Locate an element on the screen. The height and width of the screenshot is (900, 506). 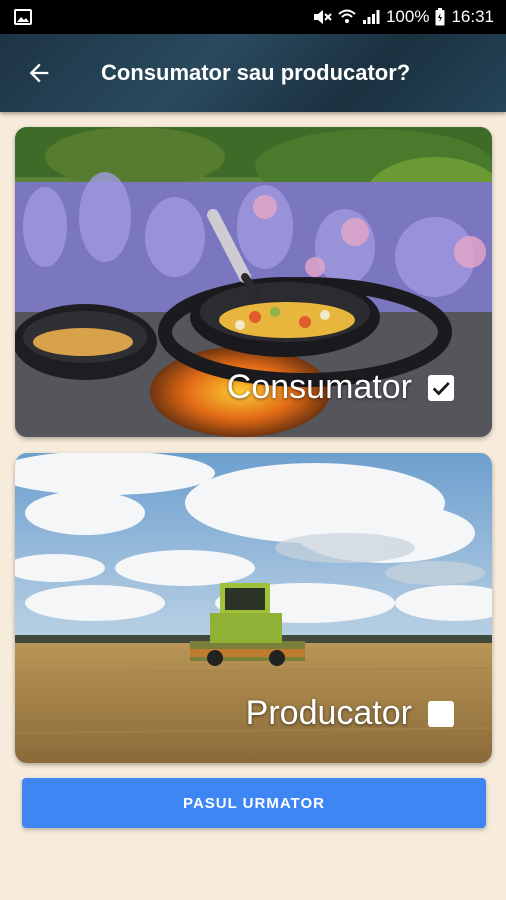
option-row-producator: Producator is located at coordinates (350, 713).